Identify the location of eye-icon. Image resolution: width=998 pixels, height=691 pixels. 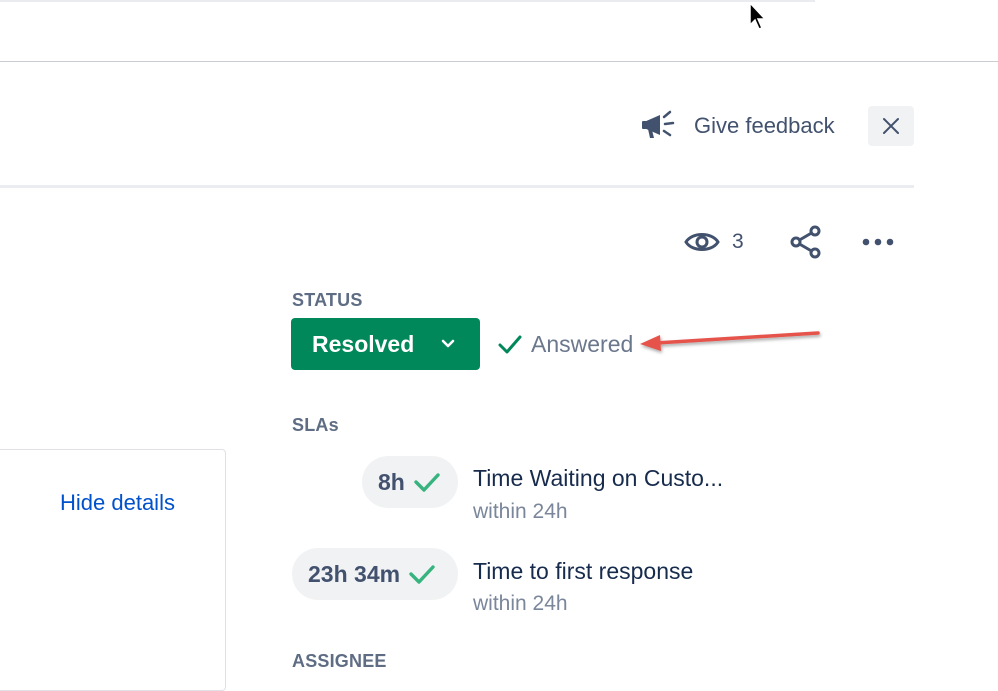
(702, 242).